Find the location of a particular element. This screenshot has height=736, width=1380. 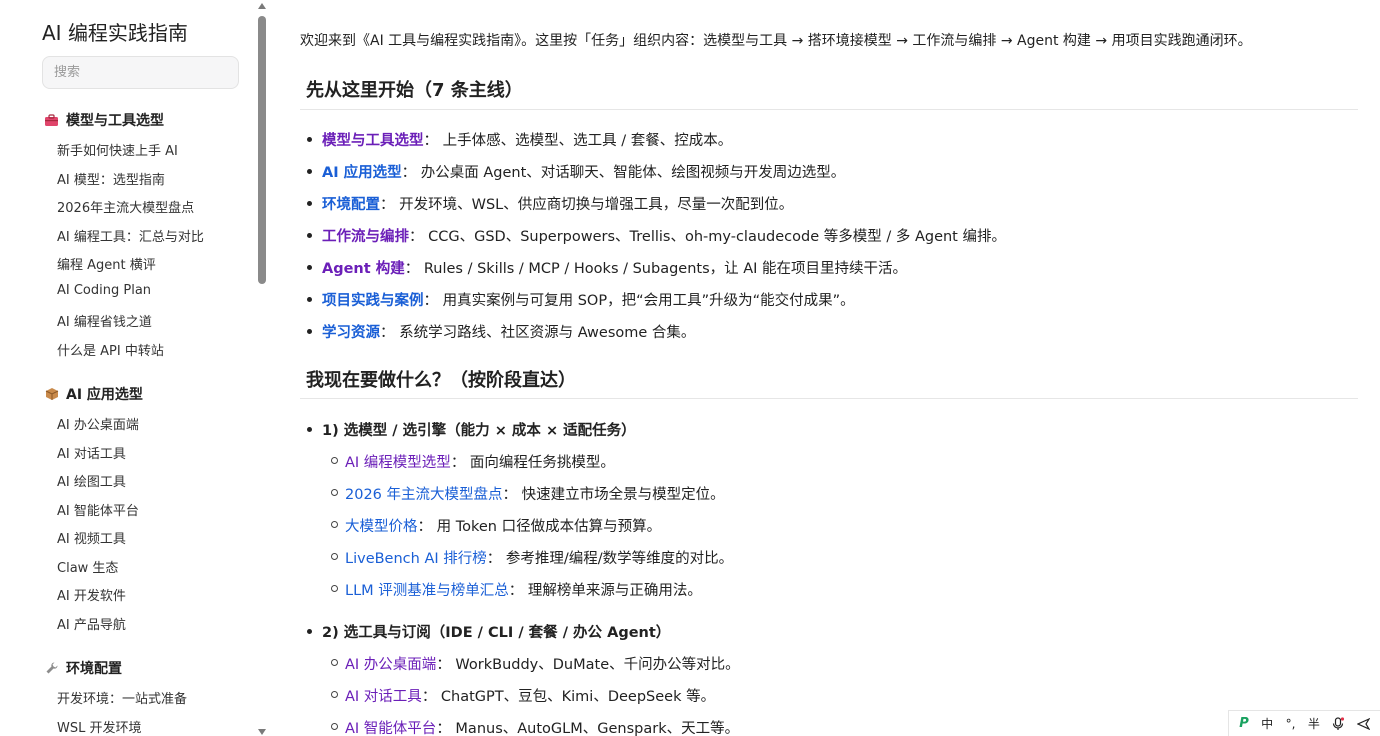

list-item: 环境配置： 开发环境、WSL、供应商切换与增强工具，尽量一次配到位。 is located at coordinates (557, 203).